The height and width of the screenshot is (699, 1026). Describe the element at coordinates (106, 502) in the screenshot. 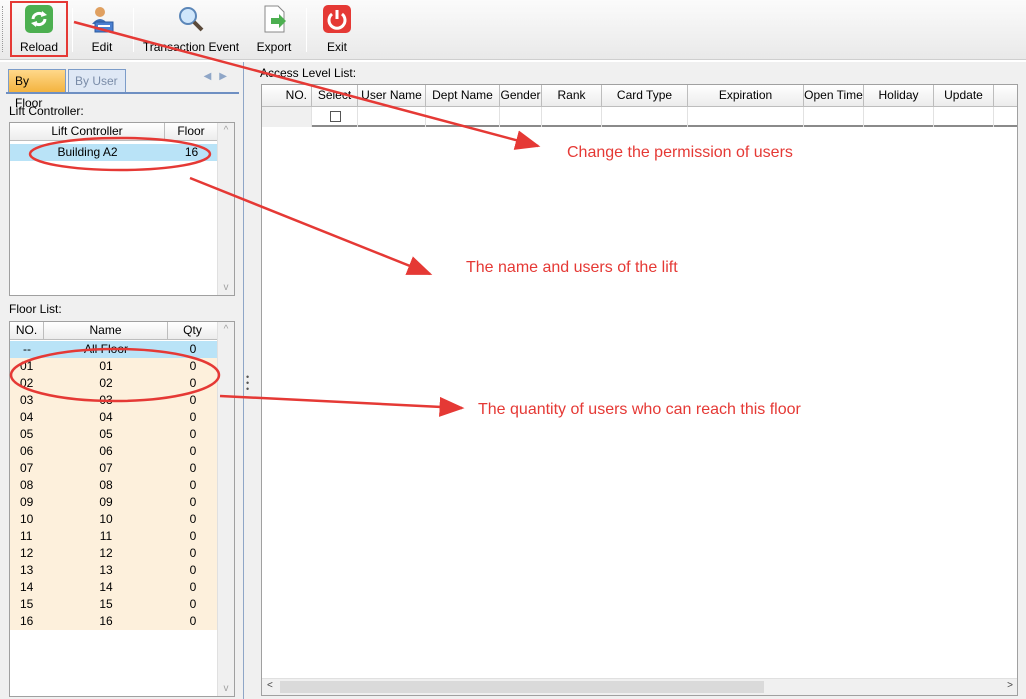

I see `floor-name: 09` at that location.